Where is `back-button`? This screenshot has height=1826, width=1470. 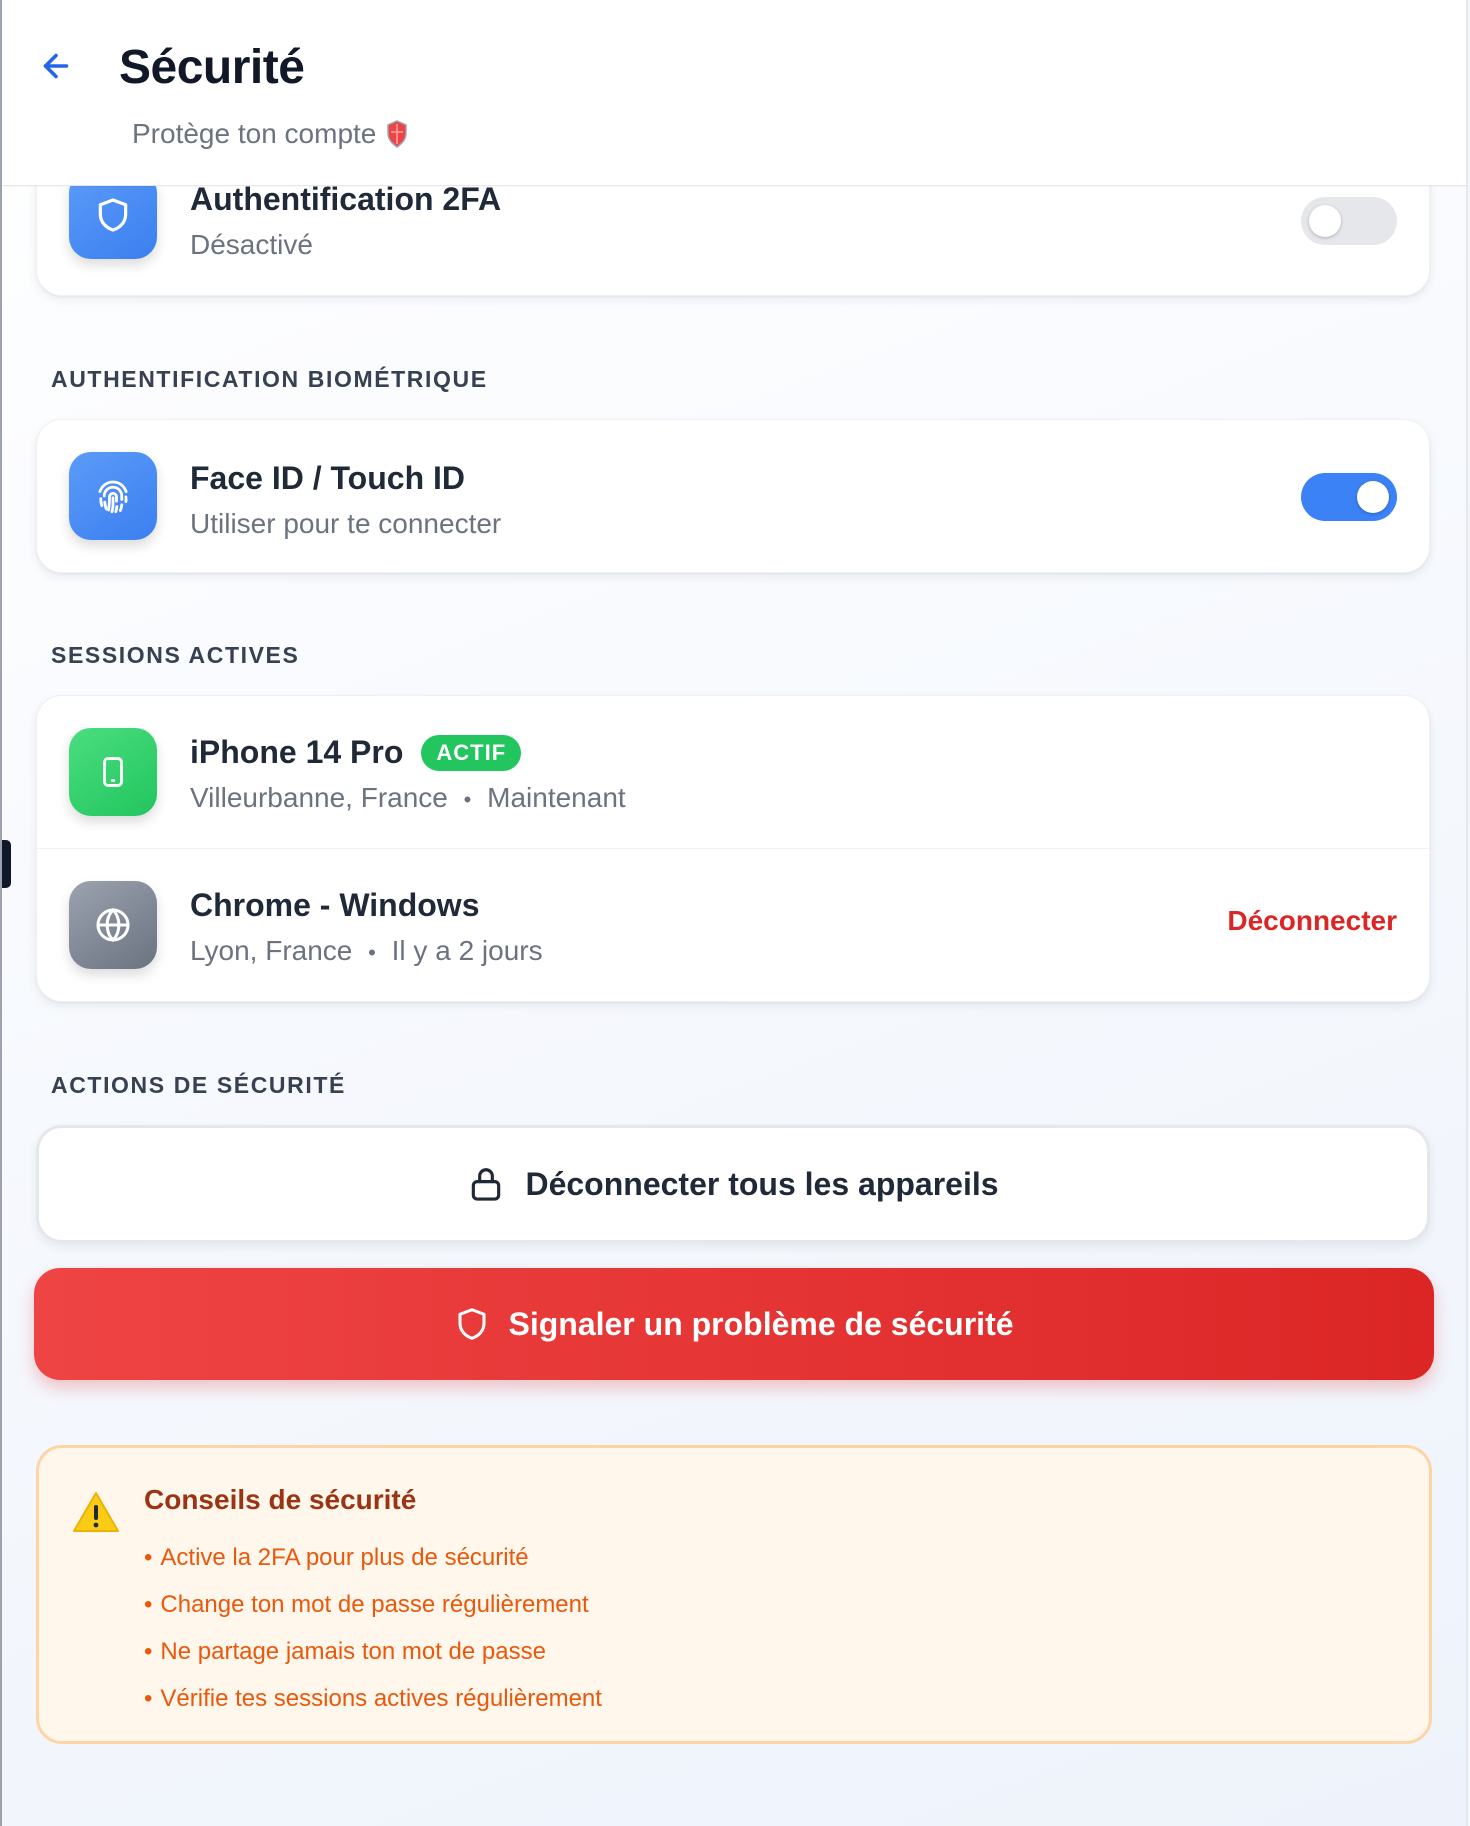
back-button is located at coordinates (56, 66).